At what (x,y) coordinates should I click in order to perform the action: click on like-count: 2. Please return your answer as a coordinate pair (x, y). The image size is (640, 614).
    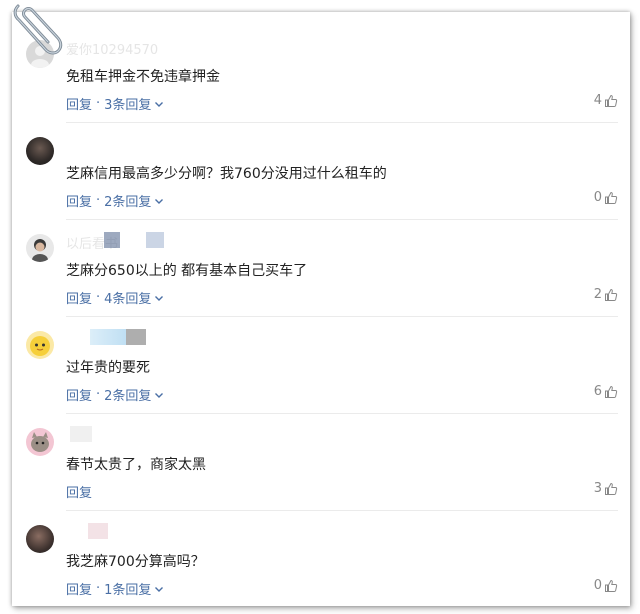
    Looking at the image, I should click on (597, 294).